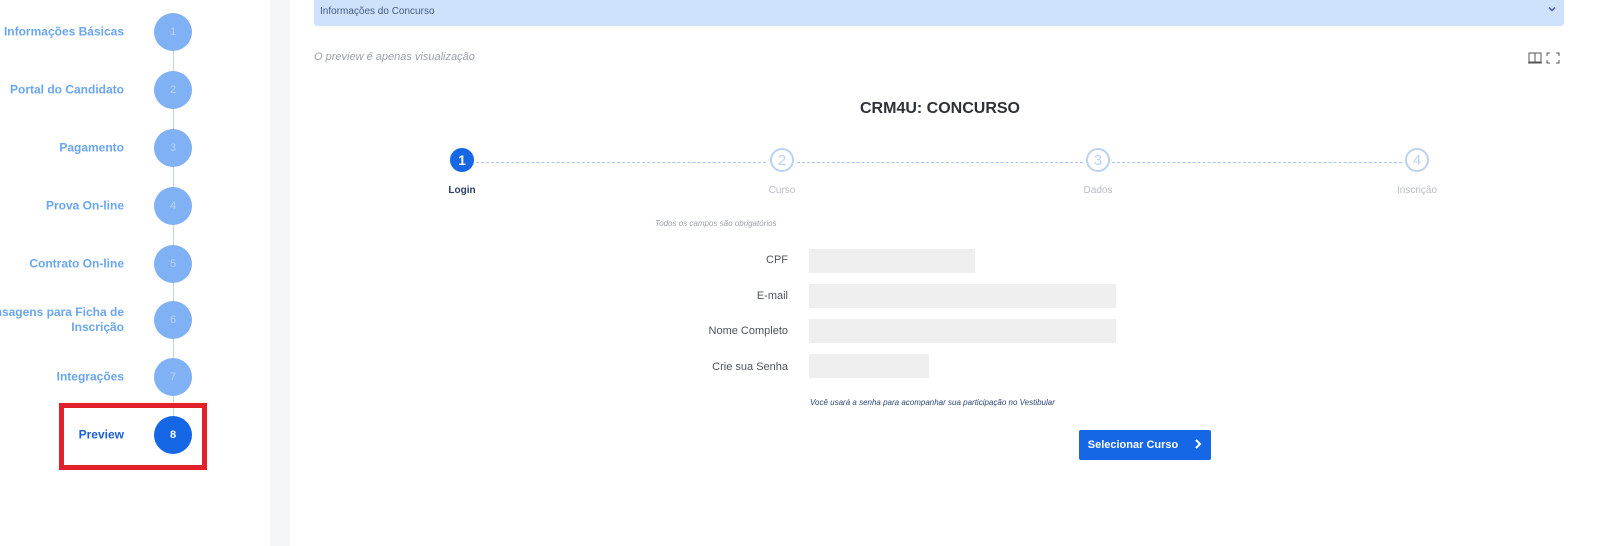 This screenshot has height=546, width=1600. Describe the element at coordinates (135, 148) in the screenshot. I see `sidebar-step-pagamento: Pagamento 3` at that location.